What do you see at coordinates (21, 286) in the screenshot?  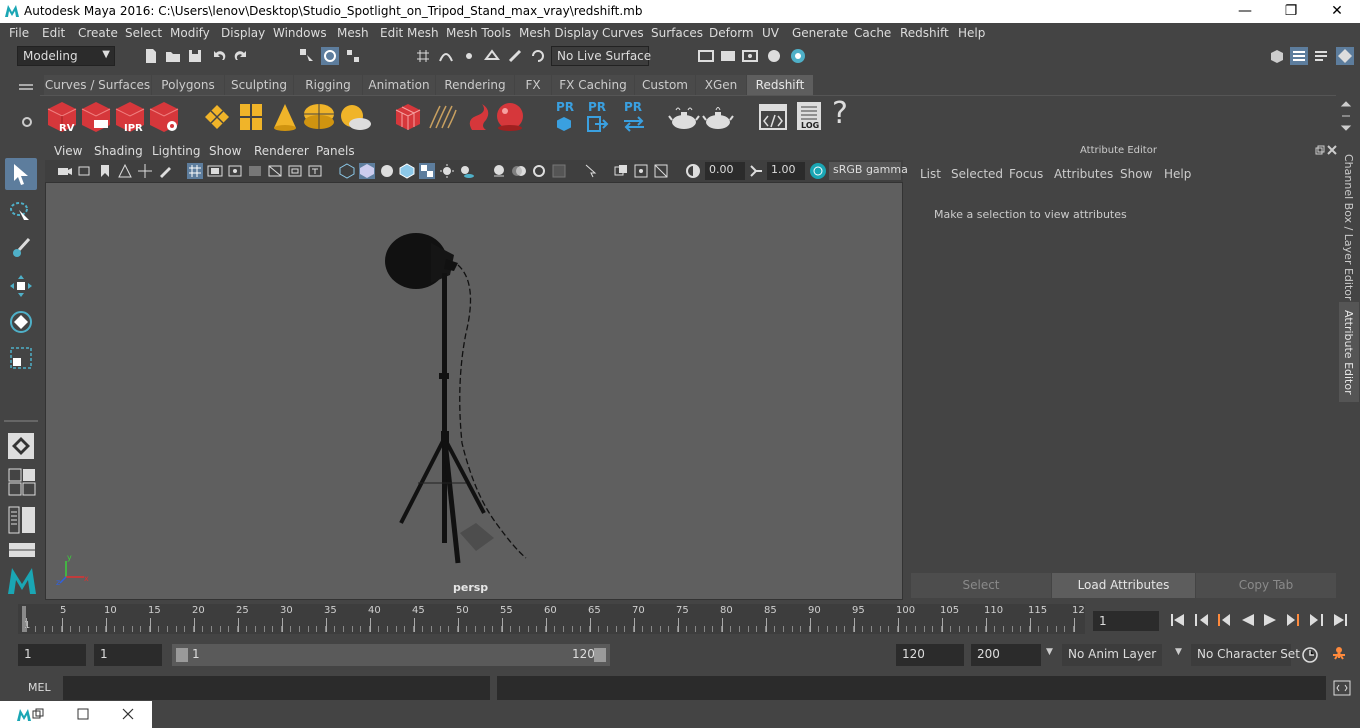 I see `move-tool-button` at bounding box center [21, 286].